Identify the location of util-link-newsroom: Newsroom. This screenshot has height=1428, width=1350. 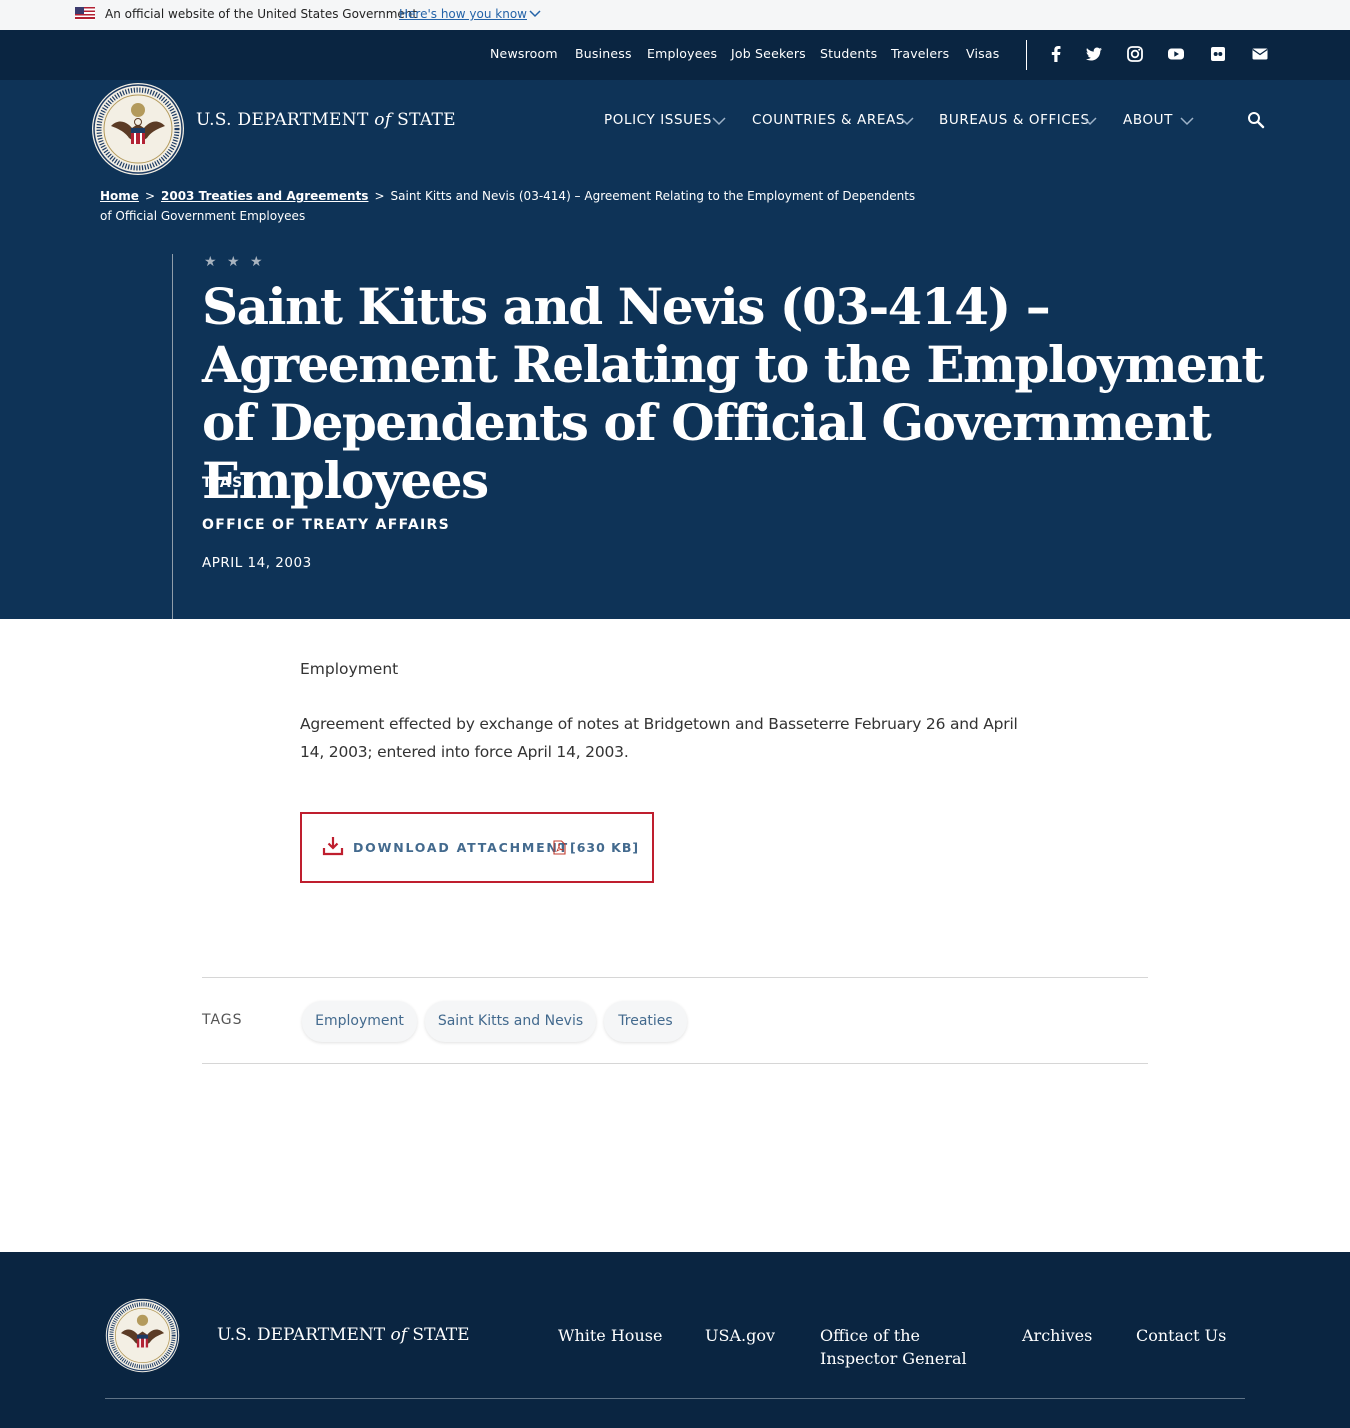
(524, 53).